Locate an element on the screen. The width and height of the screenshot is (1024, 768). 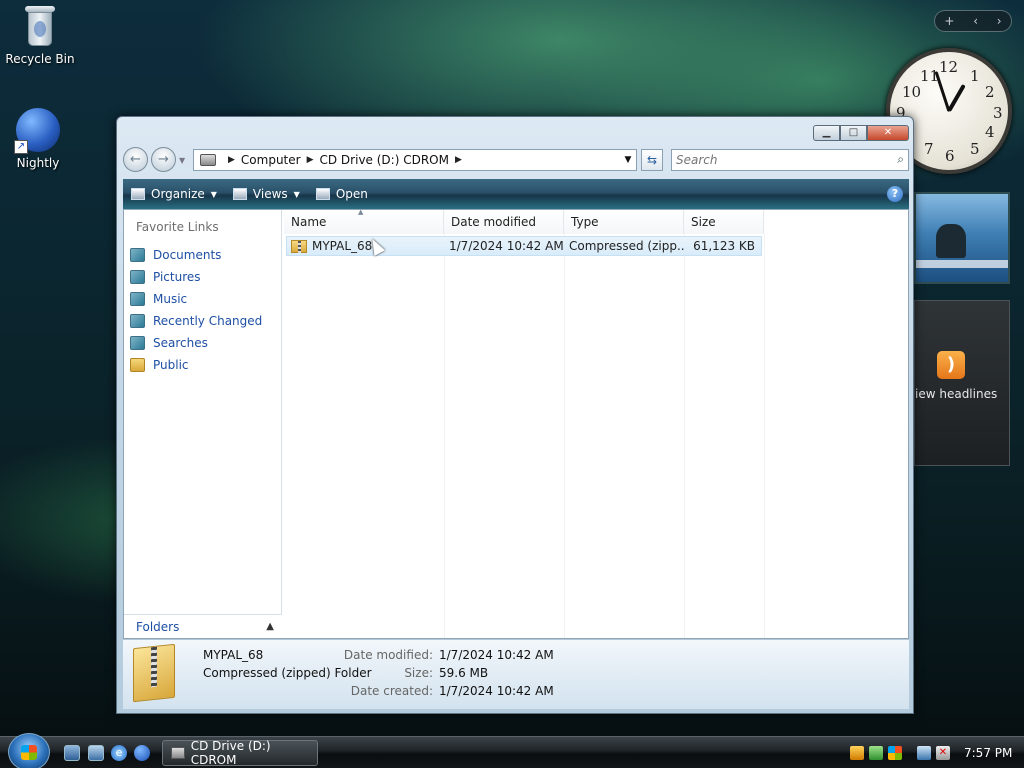
water-splash is located at coordinates (962, 264).